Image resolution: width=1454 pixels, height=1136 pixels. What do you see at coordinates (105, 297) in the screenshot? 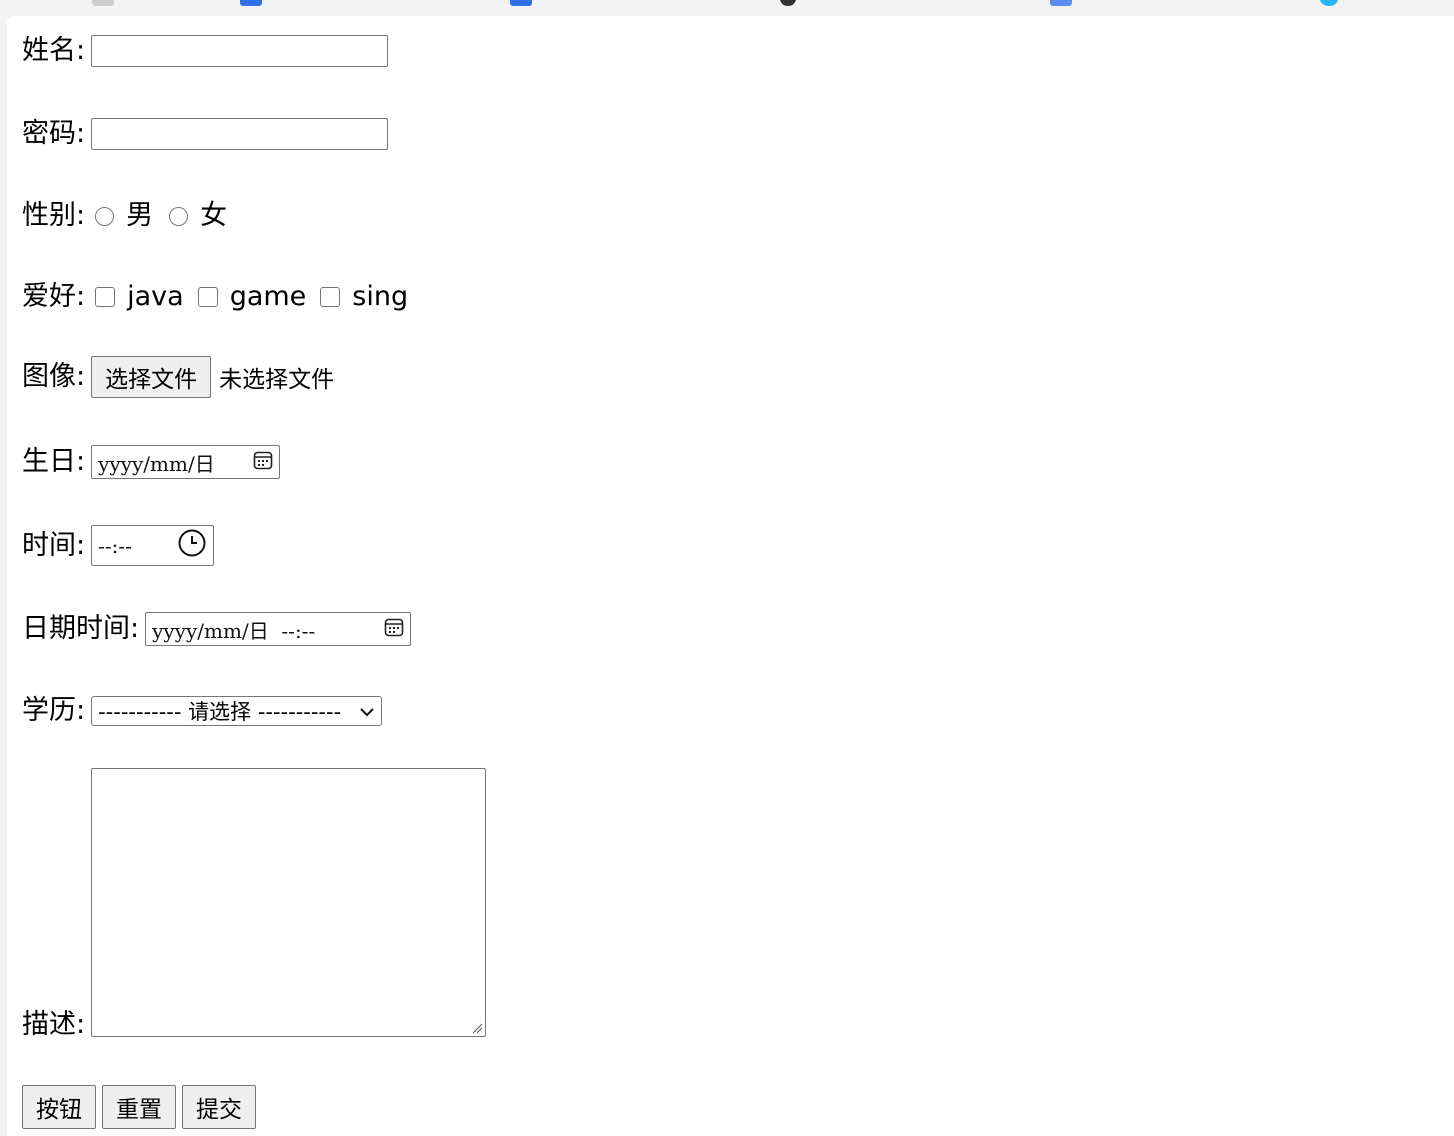
I see `hobby-checkbox-java` at bounding box center [105, 297].